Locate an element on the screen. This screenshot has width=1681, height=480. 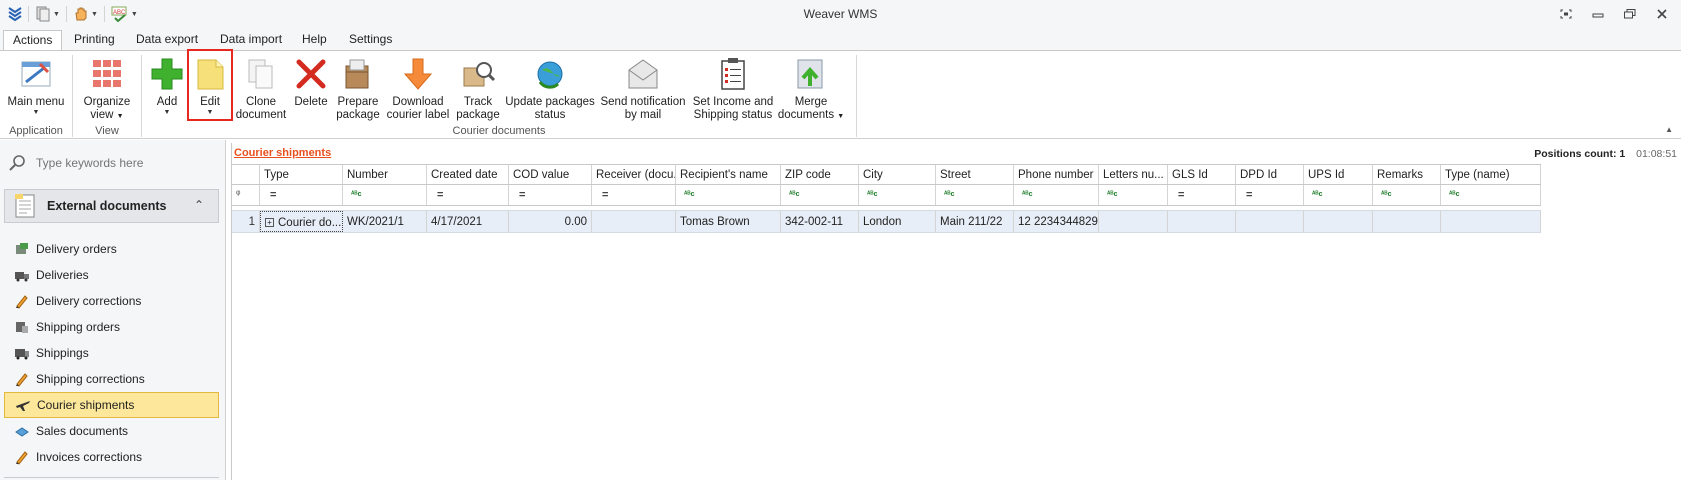
tab-data-export: Data export is located at coordinates (167, 40).